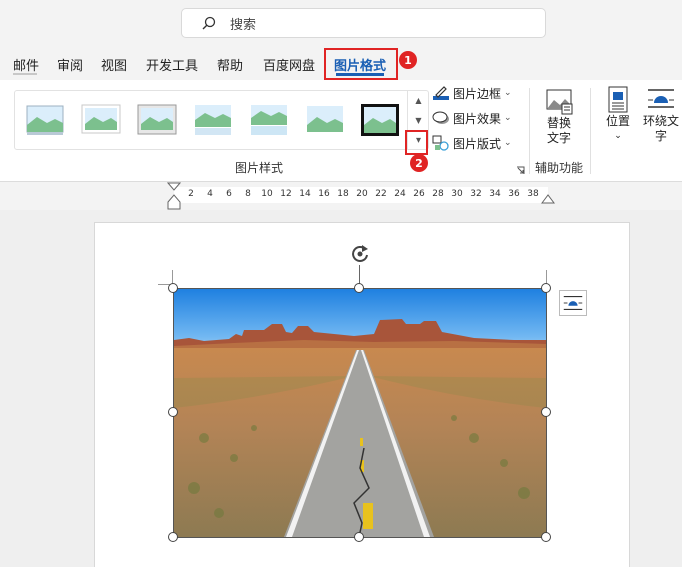 The height and width of the screenshot is (567, 682). What do you see at coordinates (559, 102) in the screenshot?
I see `alt-text-icon` at bounding box center [559, 102].